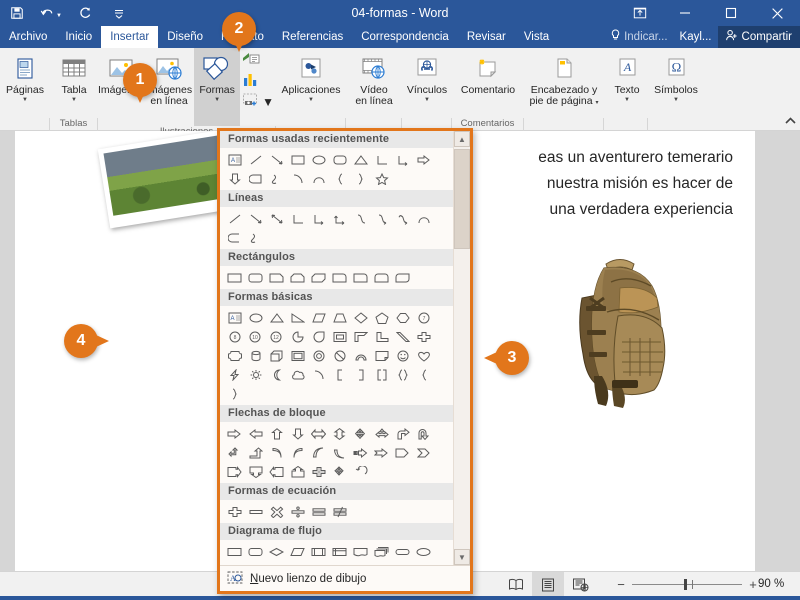  Describe the element at coordinates (234, 336) in the screenshot. I see `shape-octagon-icon: 8` at that location.